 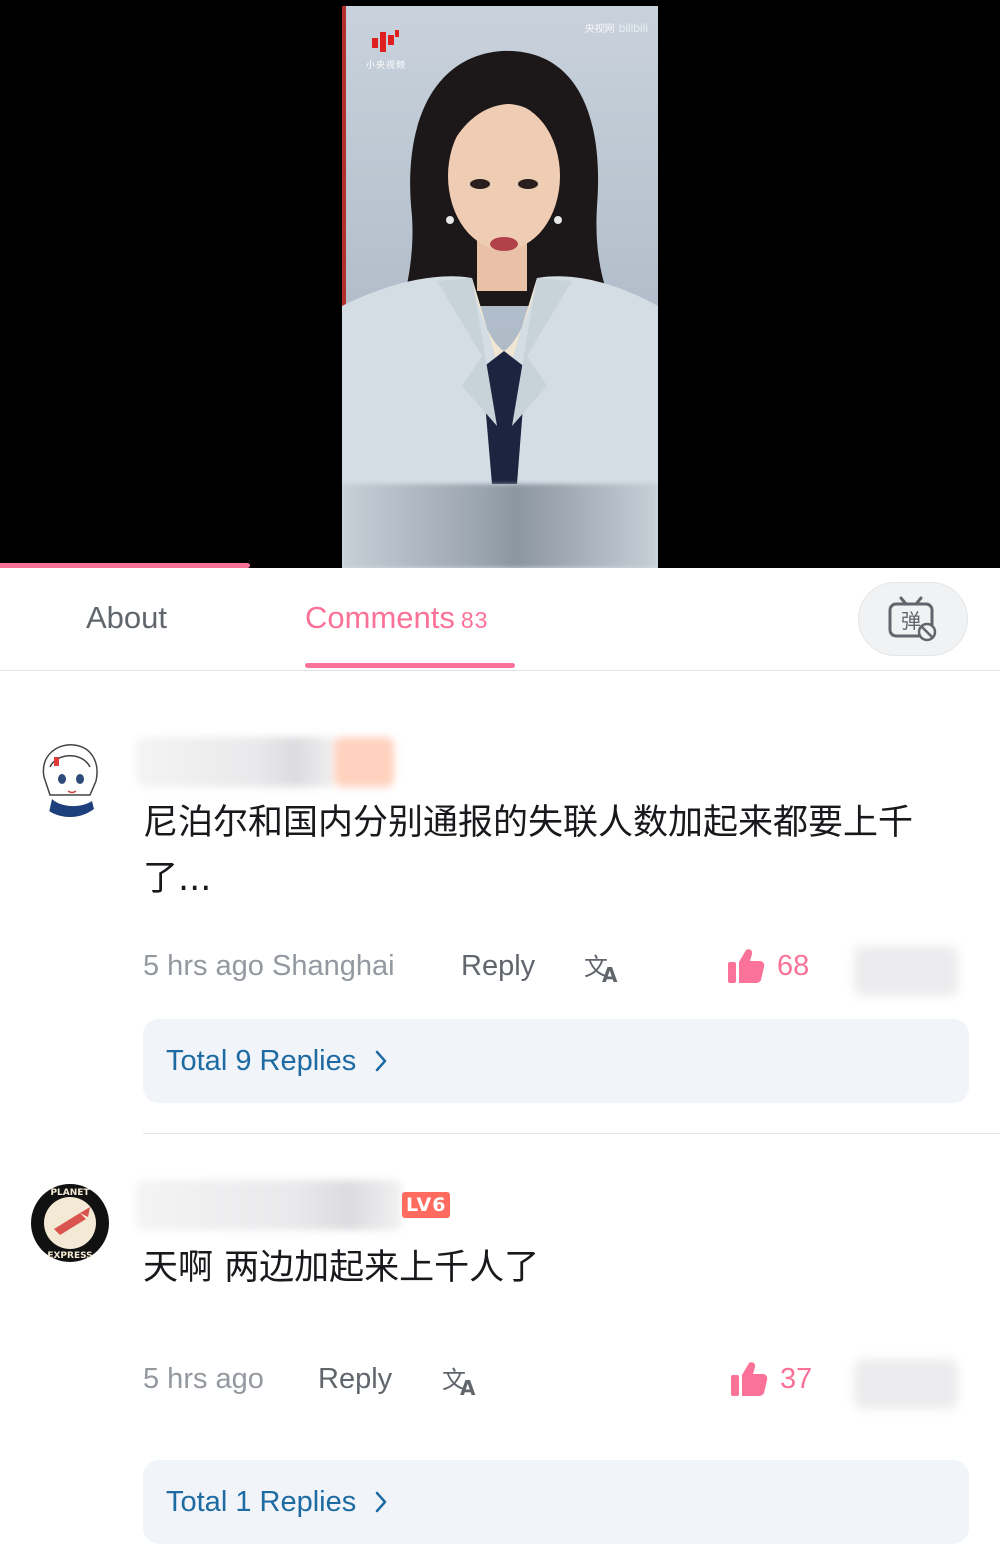 What do you see at coordinates (426, 1205) in the screenshot?
I see `level-badge: LV6` at bounding box center [426, 1205].